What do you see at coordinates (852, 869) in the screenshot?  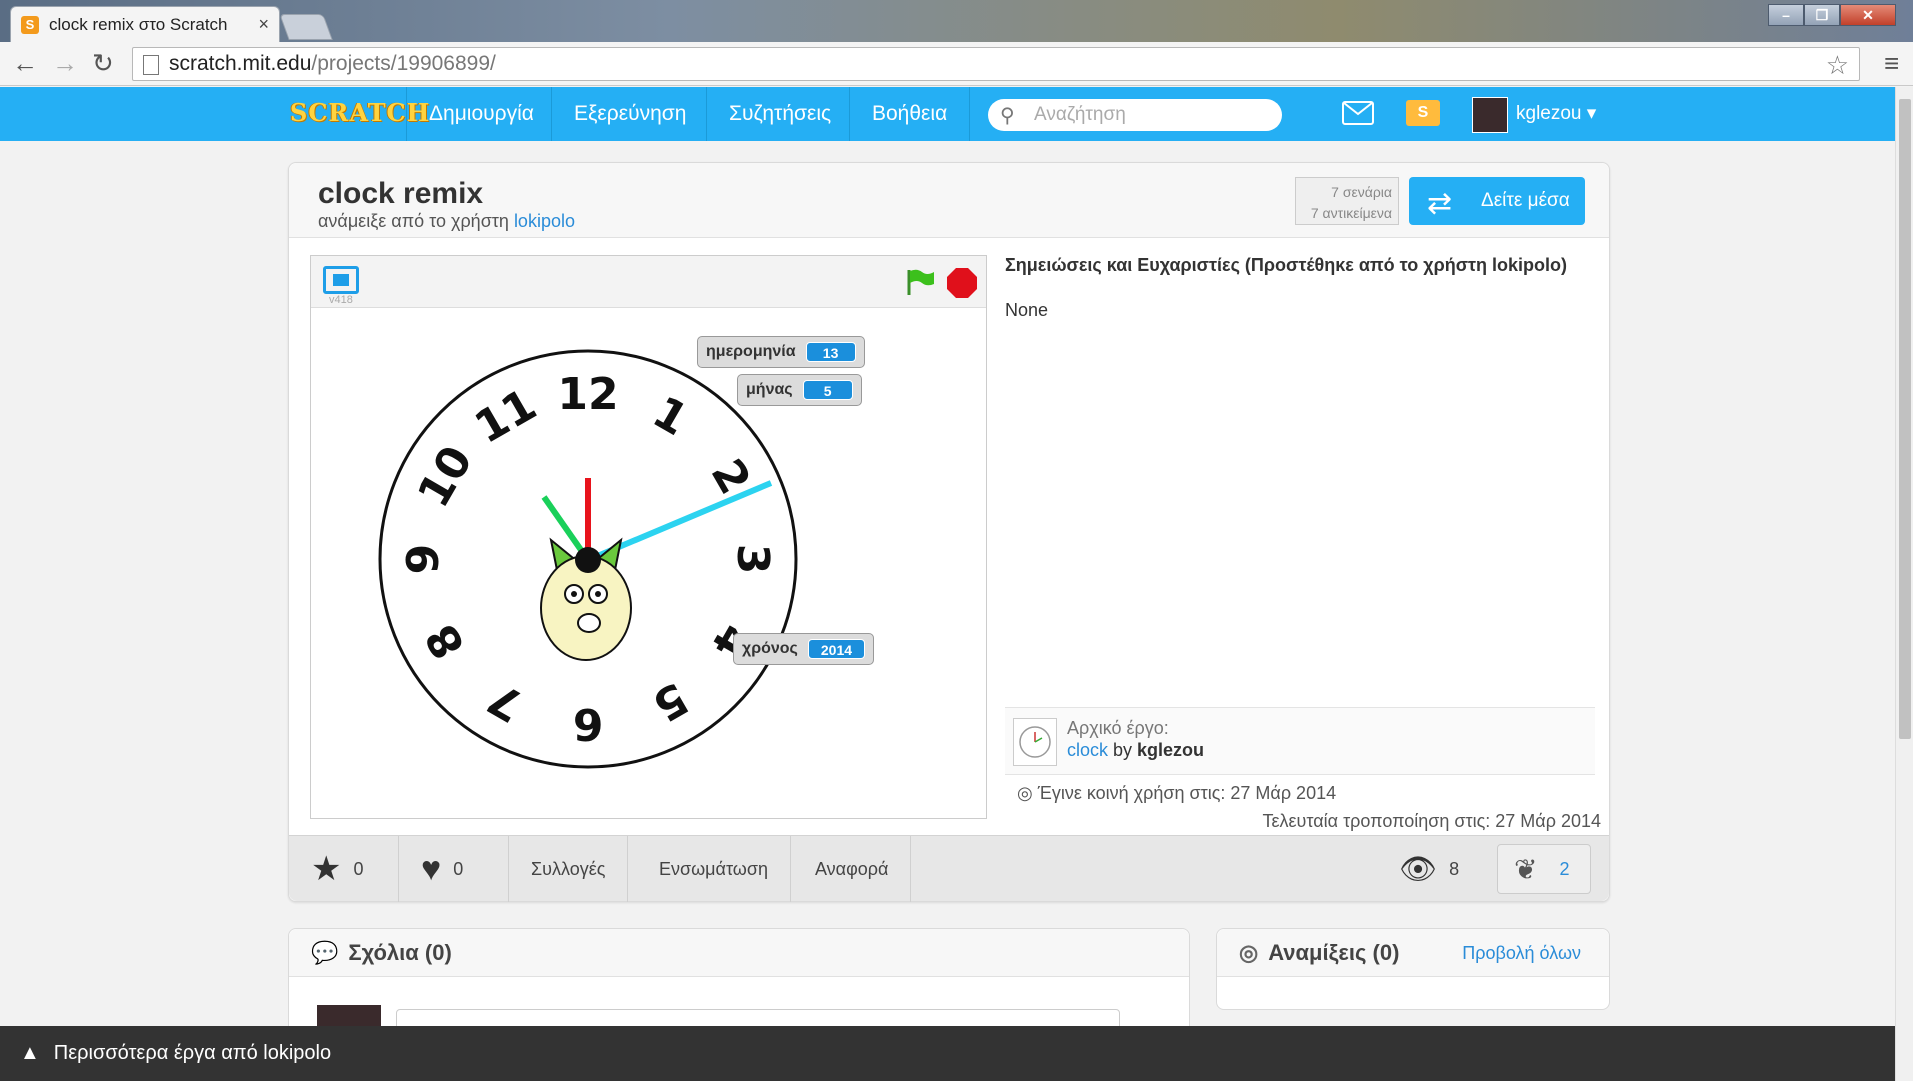 I see `report-button: Αναφορά` at bounding box center [852, 869].